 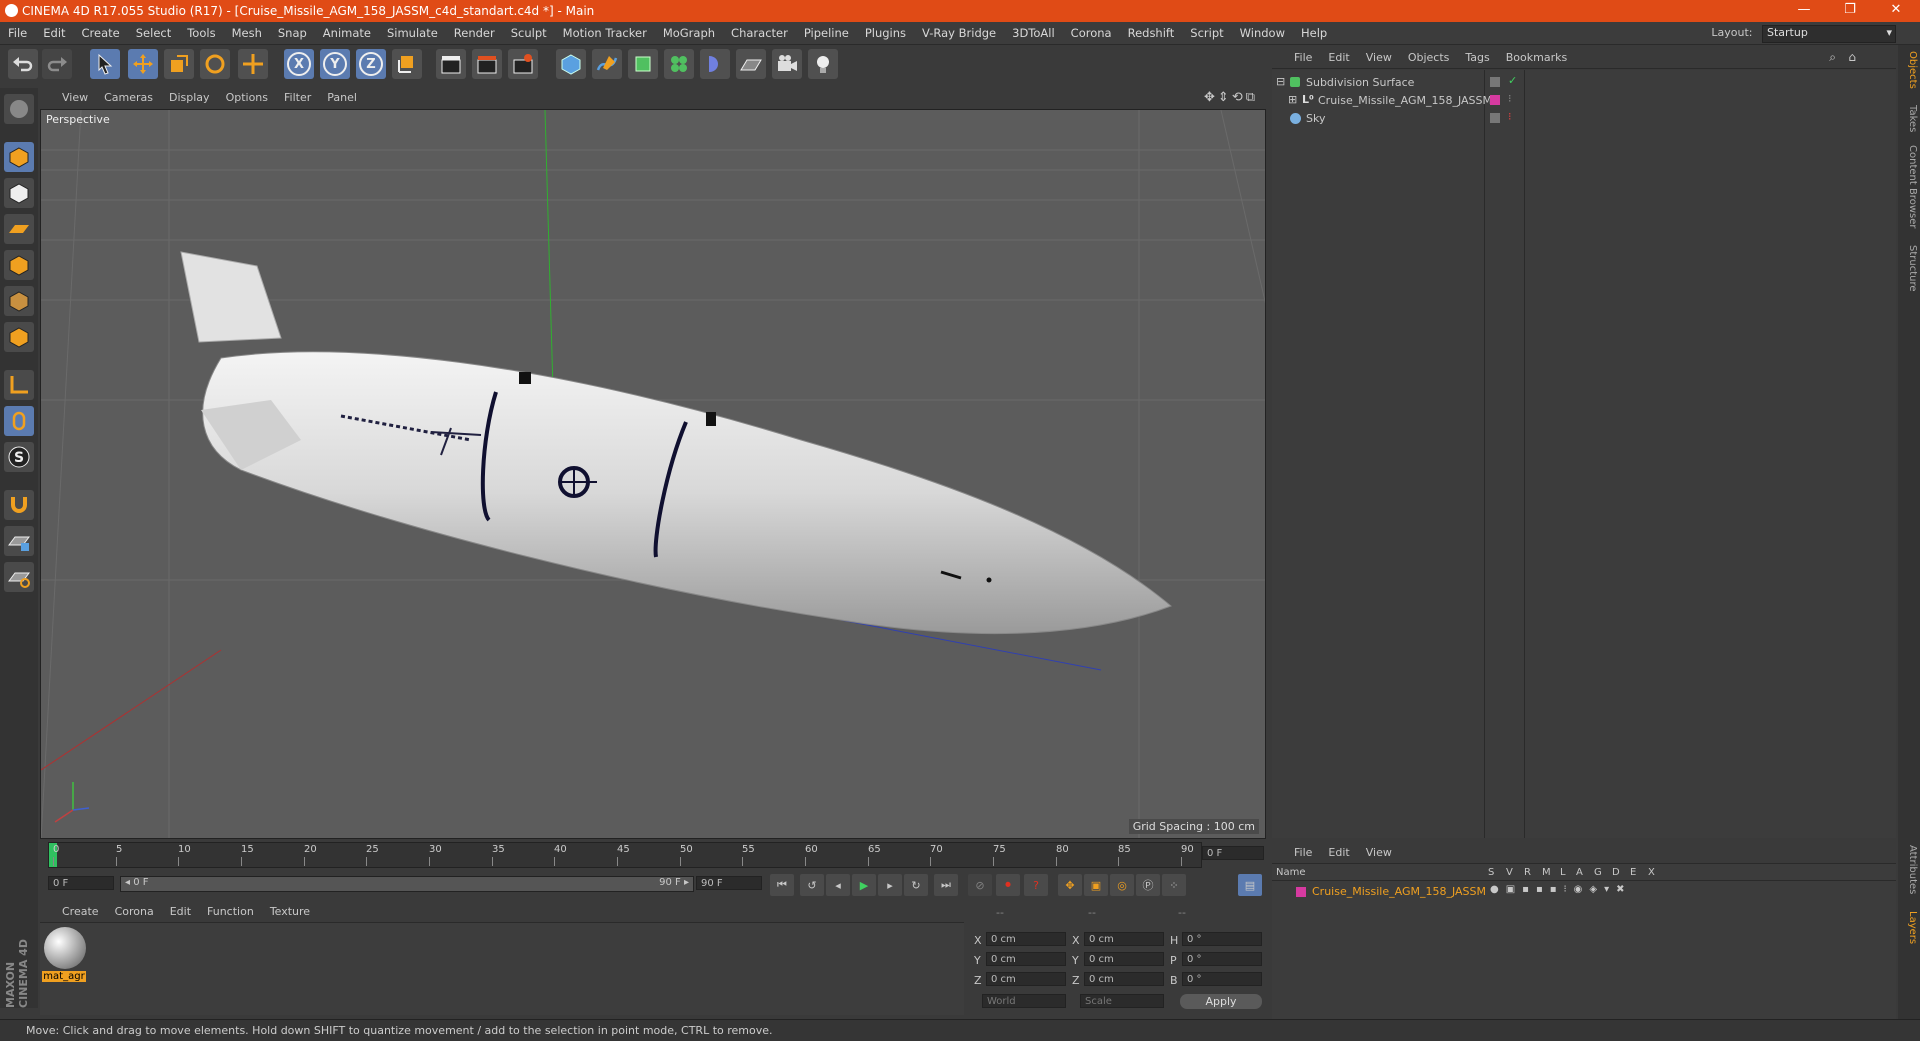 What do you see at coordinates (101, 31) in the screenshot?
I see `menu-create: Create` at bounding box center [101, 31].